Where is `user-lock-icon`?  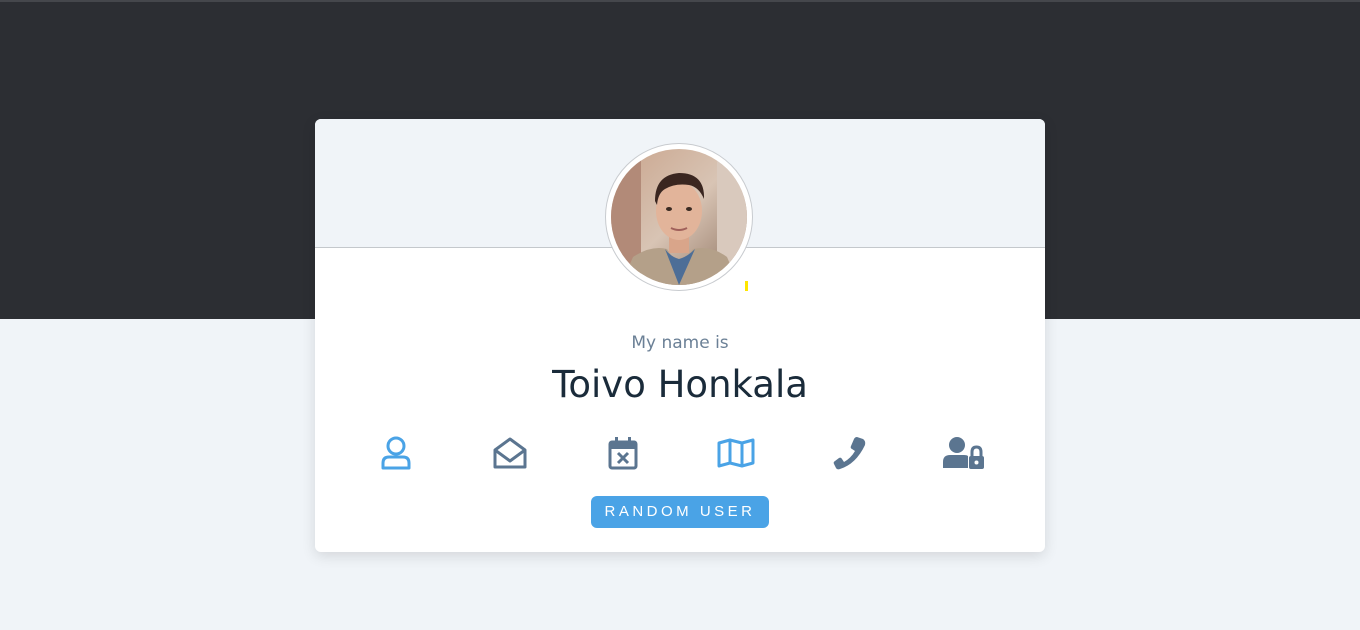 user-lock-icon is located at coordinates (964, 453).